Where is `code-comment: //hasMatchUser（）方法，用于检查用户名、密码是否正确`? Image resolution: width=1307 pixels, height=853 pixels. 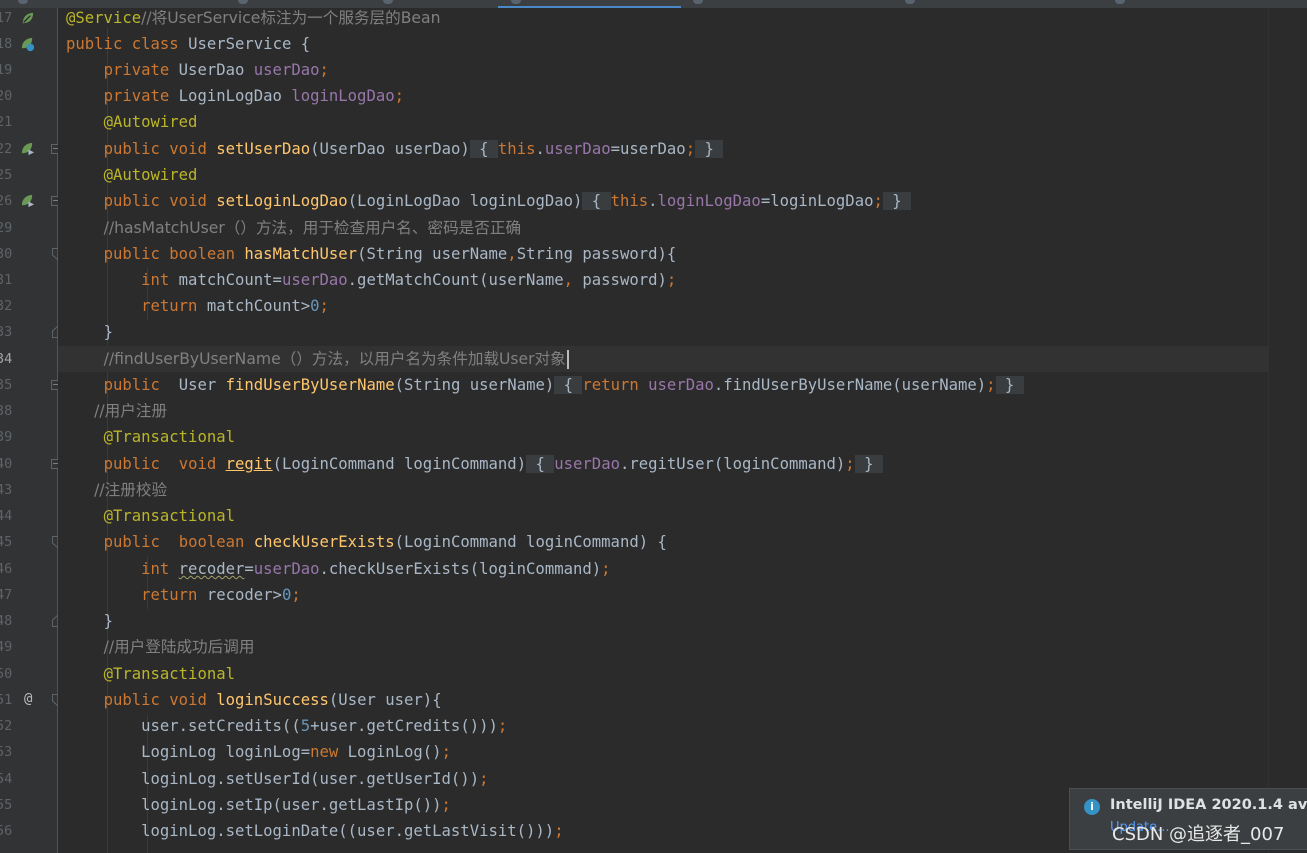 code-comment: //hasMatchUser（）方法，用于检查用户名、密码是否正确 is located at coordinates (312, 228).